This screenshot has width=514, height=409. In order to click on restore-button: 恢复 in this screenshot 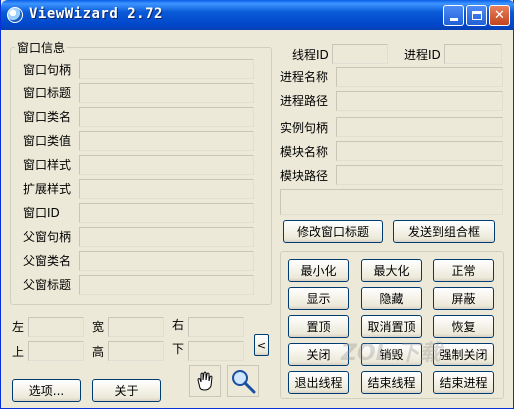, I will do `click(463, 326)`.